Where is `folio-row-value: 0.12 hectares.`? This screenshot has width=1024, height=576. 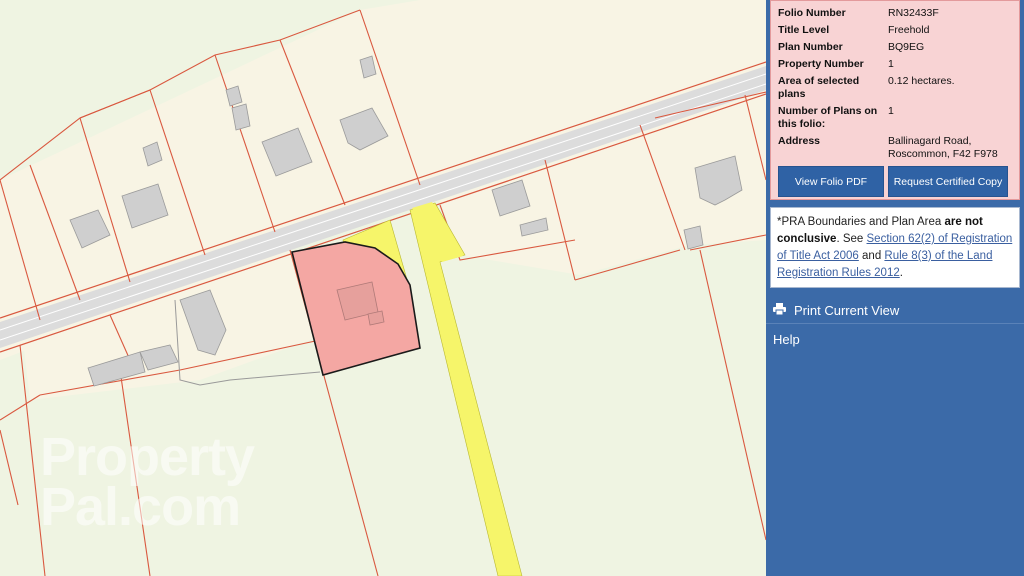
folio-row-value: 0.12 hectares. is located at coordinates (921, 81).